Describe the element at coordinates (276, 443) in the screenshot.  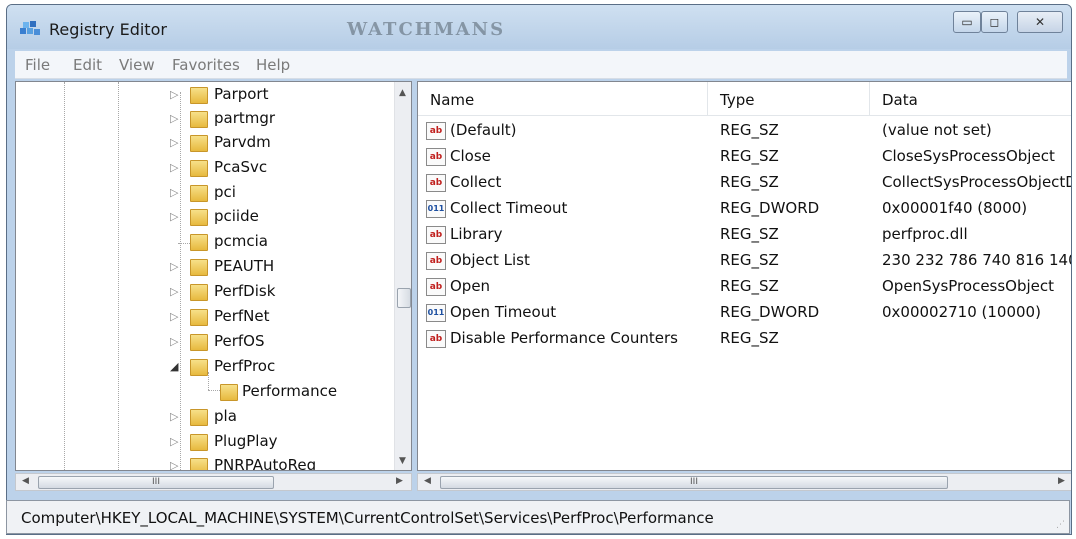
I see `tree-item-plugplay: ▷ PlugPlay` at that location.